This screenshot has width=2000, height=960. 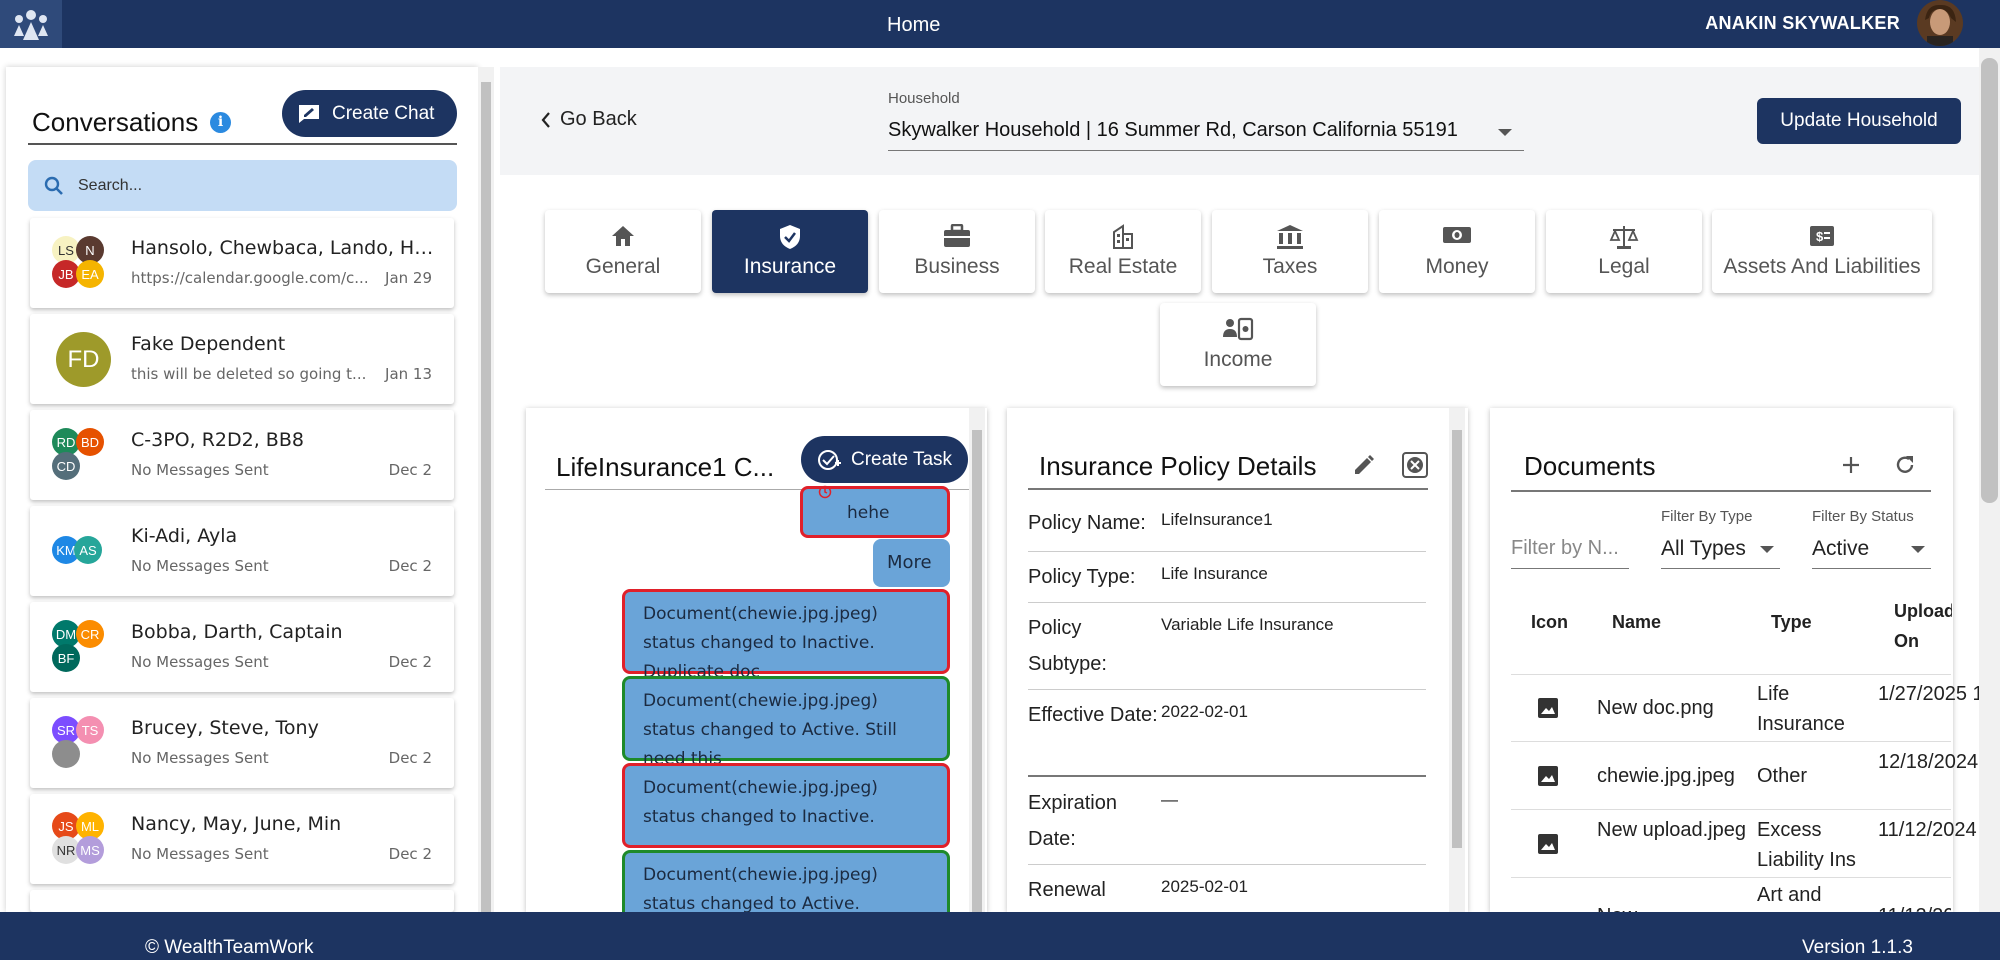 I want to click on tab-label: Insurance, so click(x=790, y=266).